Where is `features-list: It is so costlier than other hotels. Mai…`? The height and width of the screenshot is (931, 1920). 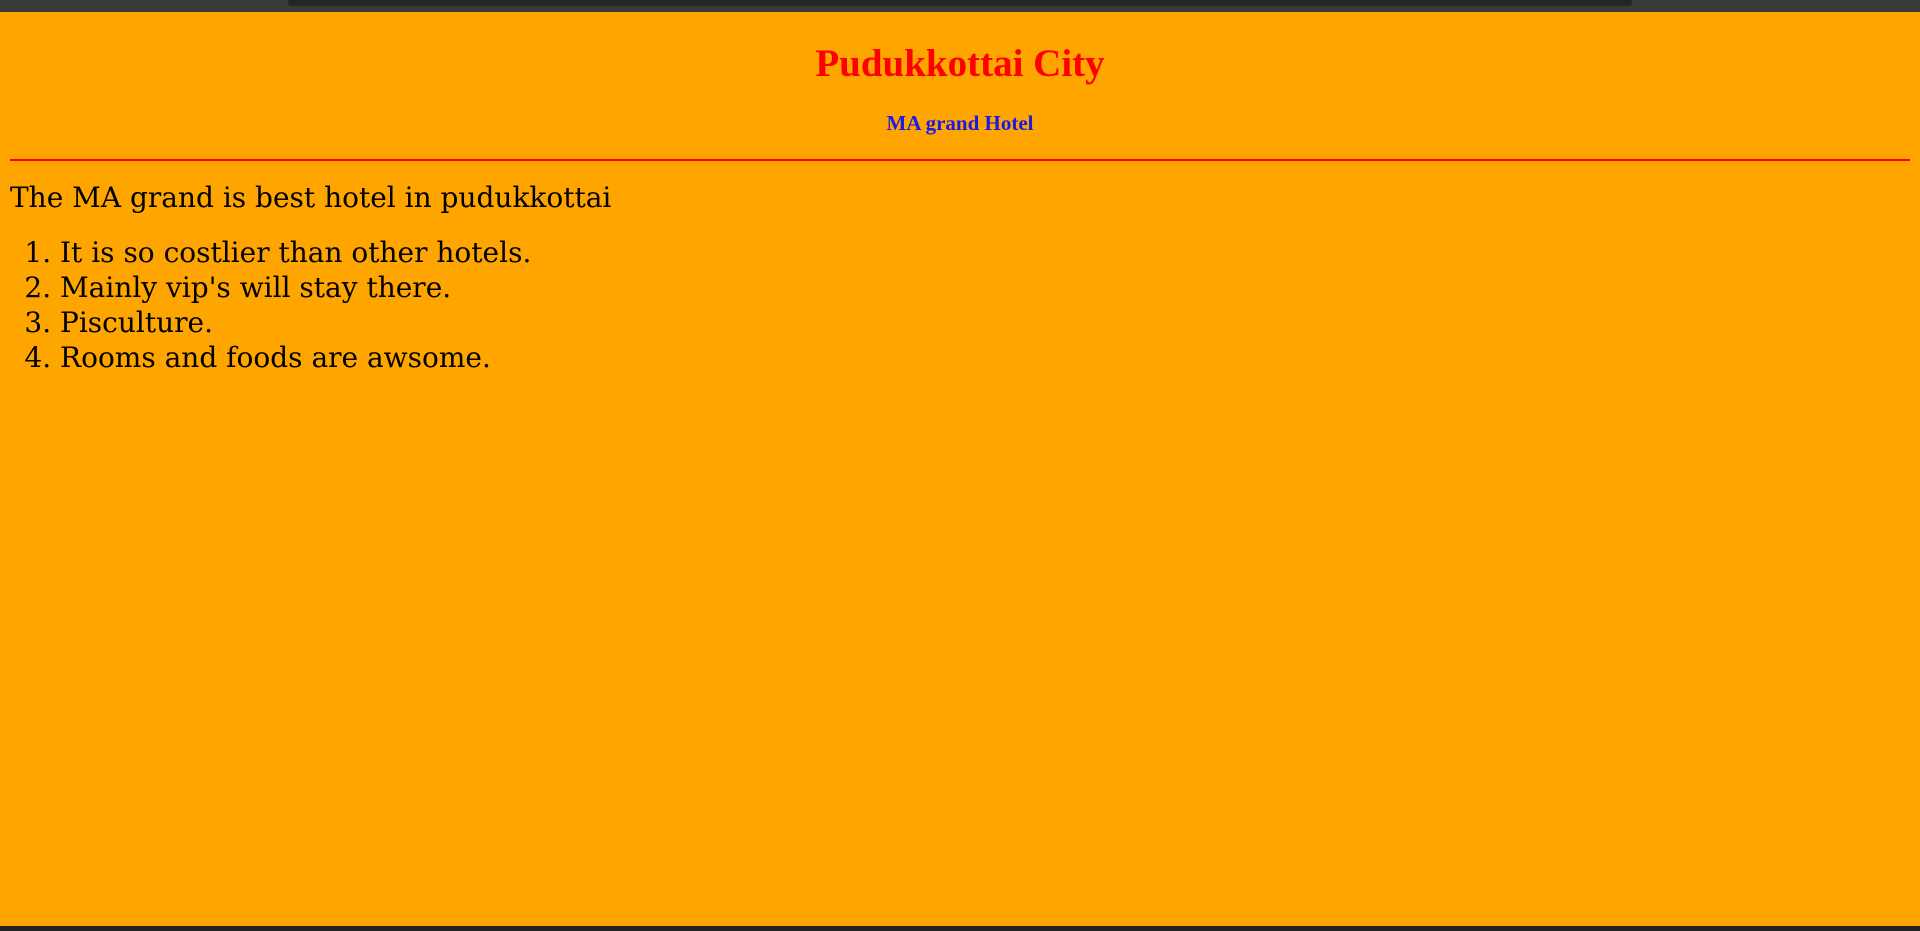 features-list: It is so costlier than other hotels. Mai… is located at coordinates (960, 305).